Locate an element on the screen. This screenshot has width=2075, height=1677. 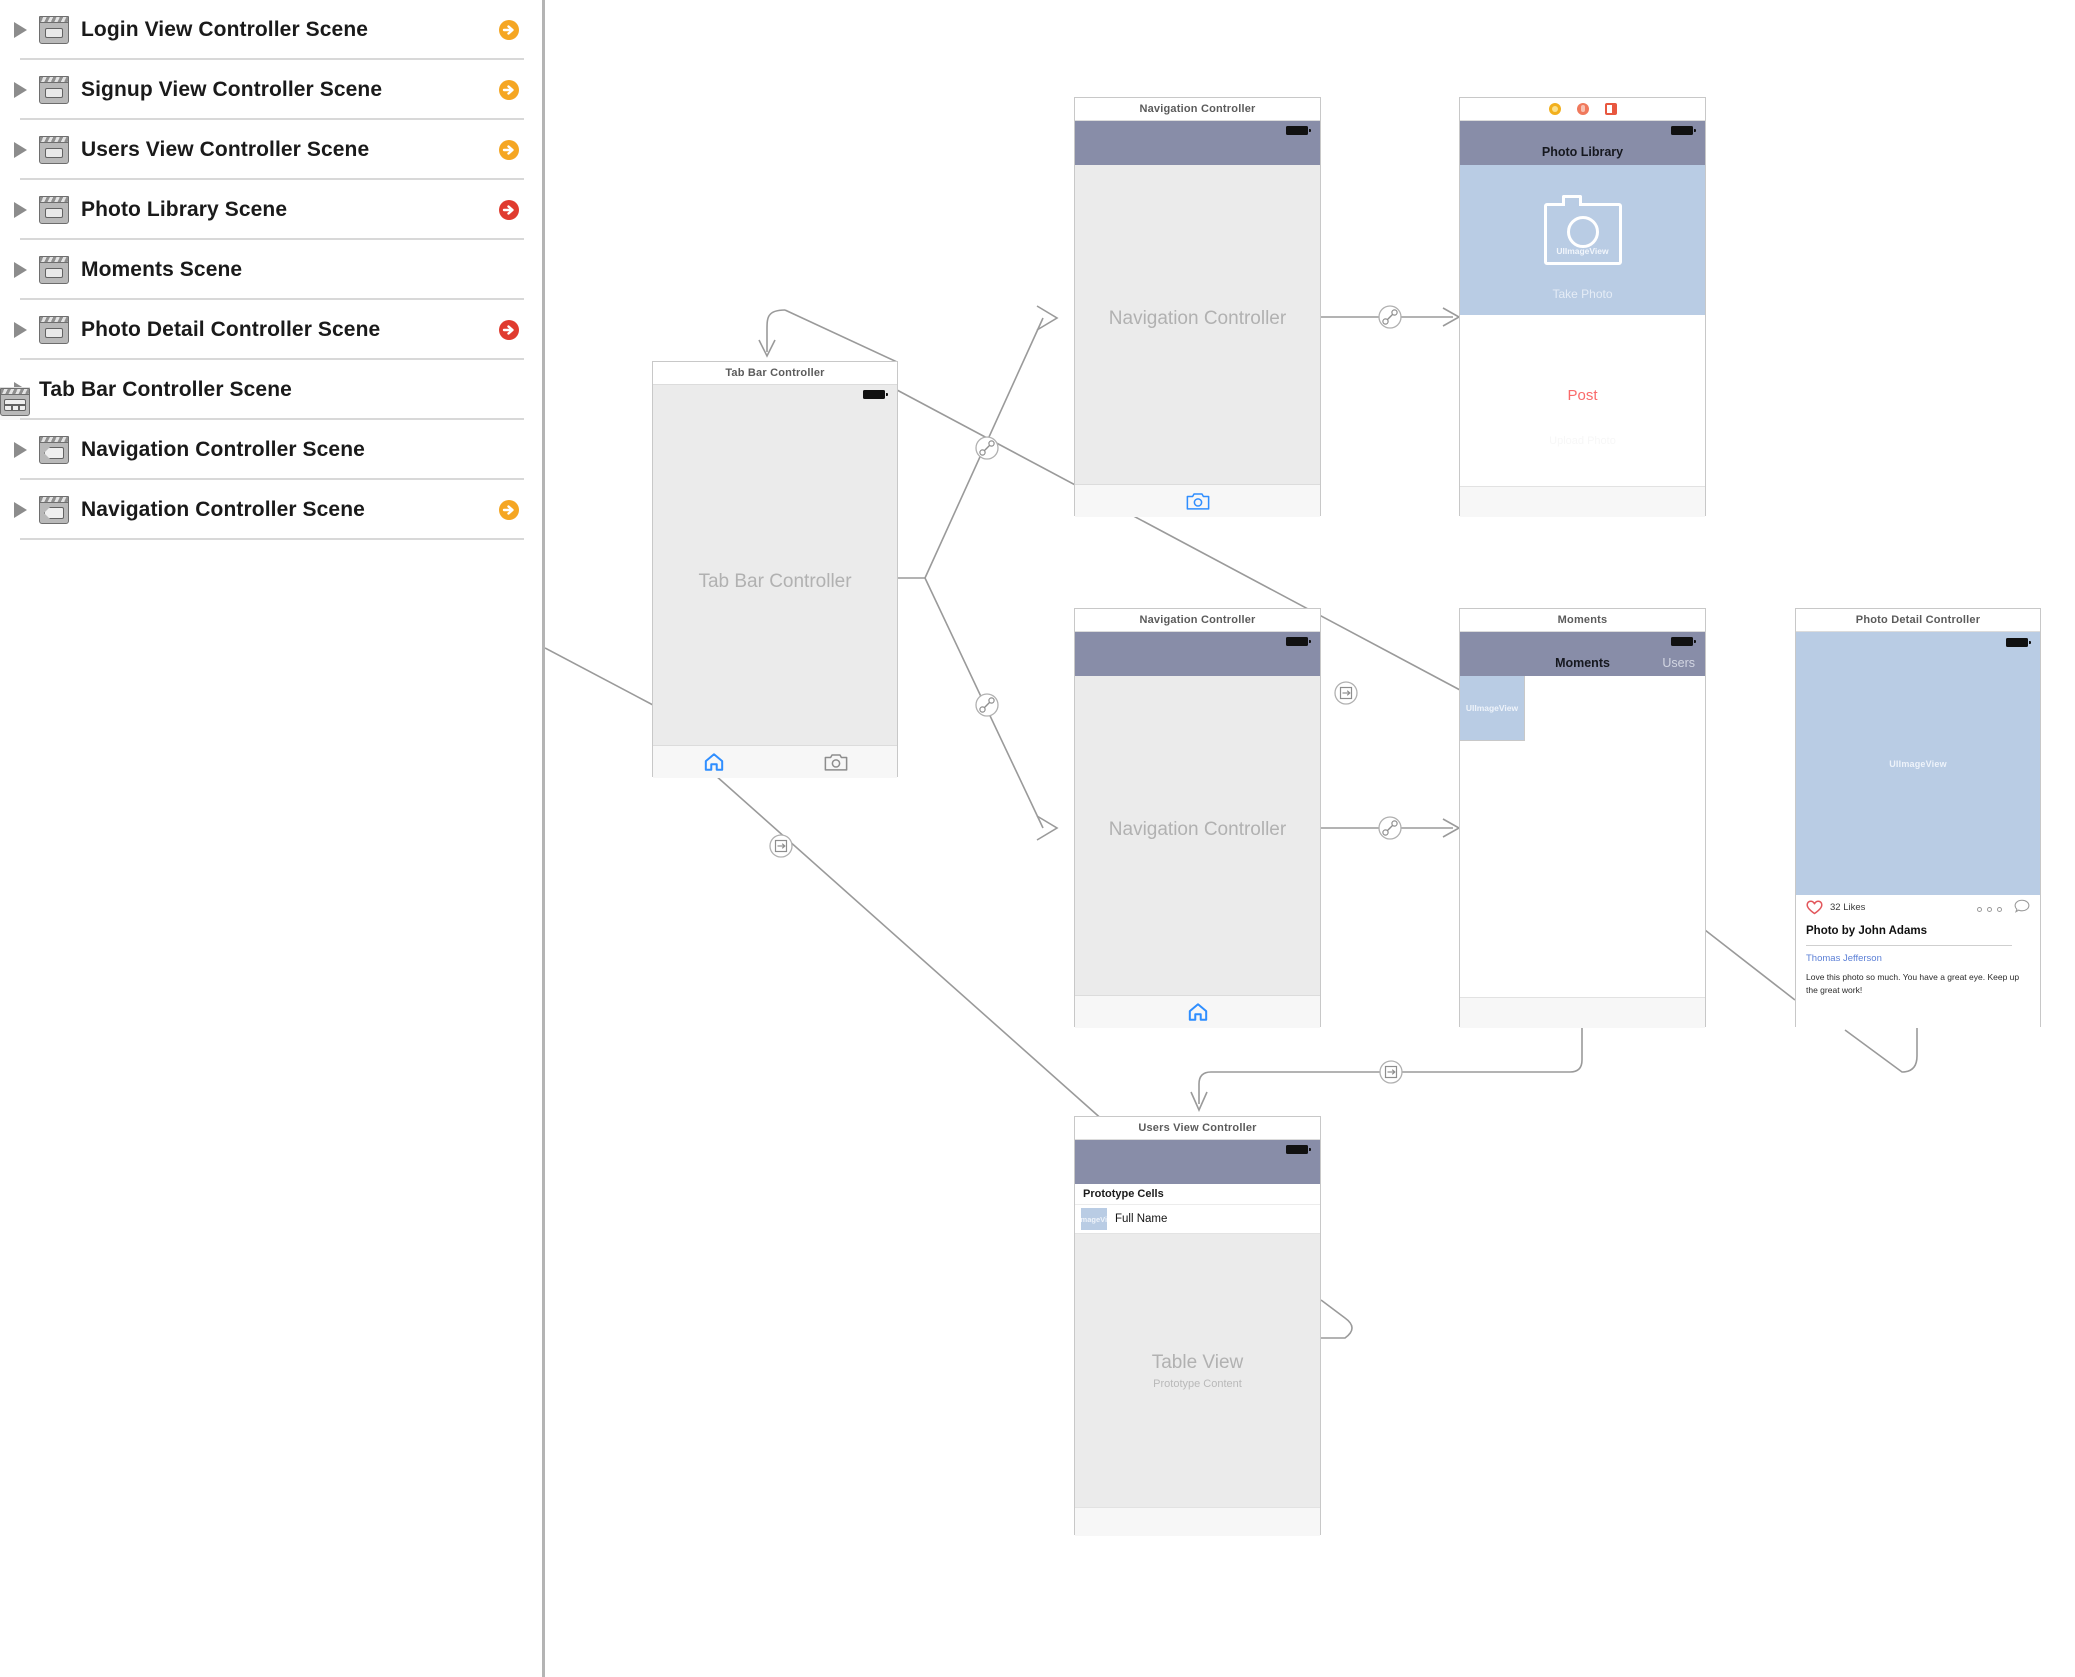
sidebar-item-login-view-controller-scene: Login View Controller Scene is located at coordinates (271, 30).